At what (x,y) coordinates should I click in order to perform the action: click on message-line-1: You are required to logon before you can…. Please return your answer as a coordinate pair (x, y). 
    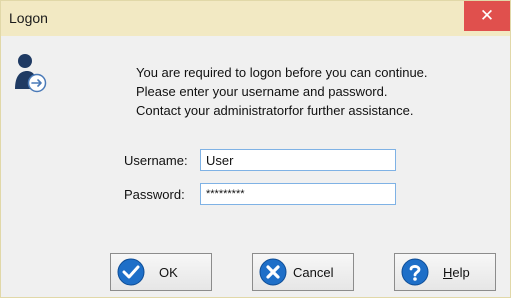
    Looking at the image, I should click on (282, 72).